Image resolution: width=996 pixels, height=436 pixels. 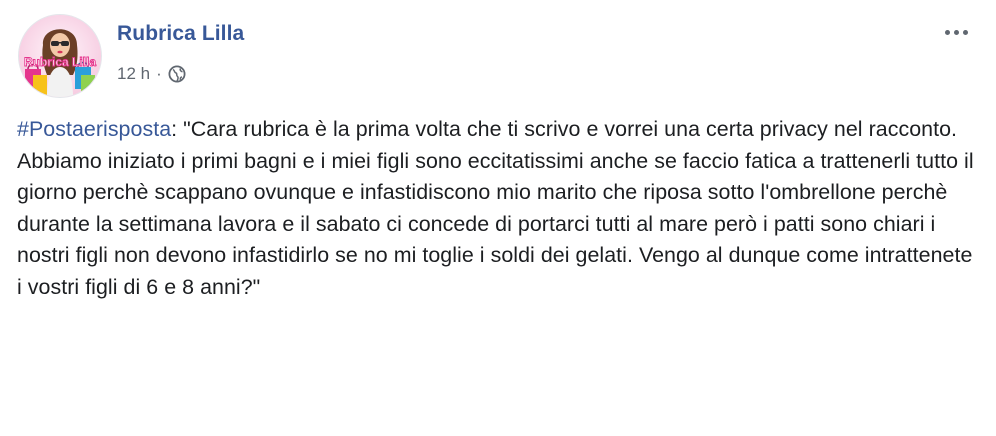 I want to click on post-timestamp: 12 h, so click(x=133, y=74).